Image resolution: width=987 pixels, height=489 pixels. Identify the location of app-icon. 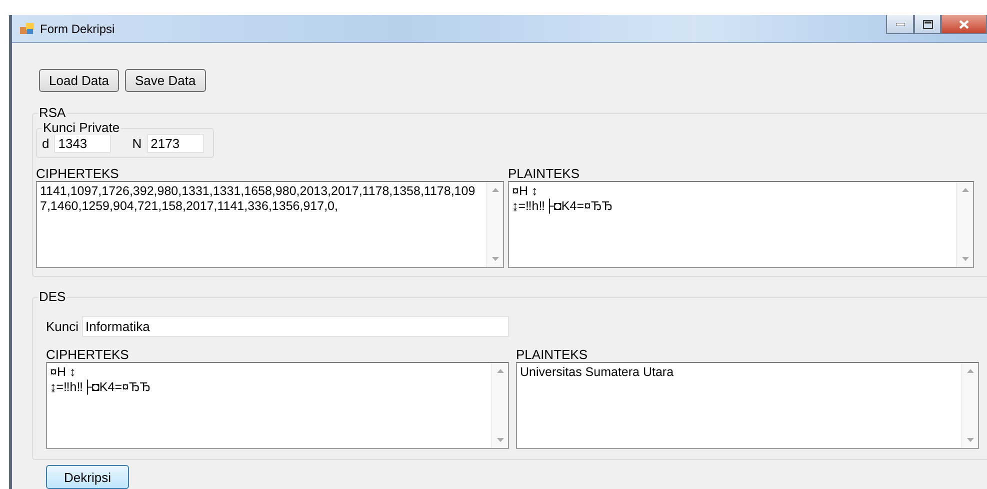
(27, 28).